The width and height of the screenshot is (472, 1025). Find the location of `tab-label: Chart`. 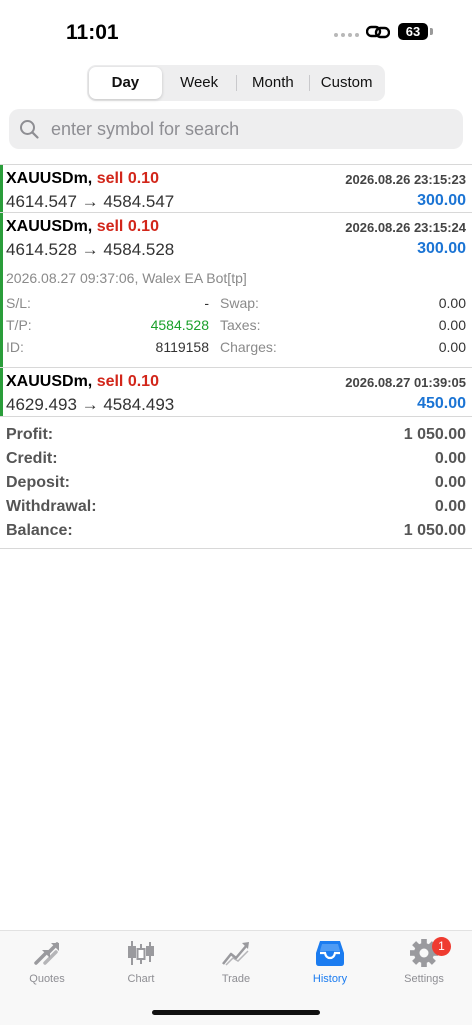

tab-label: Chart is located at coordinates (141, 979).